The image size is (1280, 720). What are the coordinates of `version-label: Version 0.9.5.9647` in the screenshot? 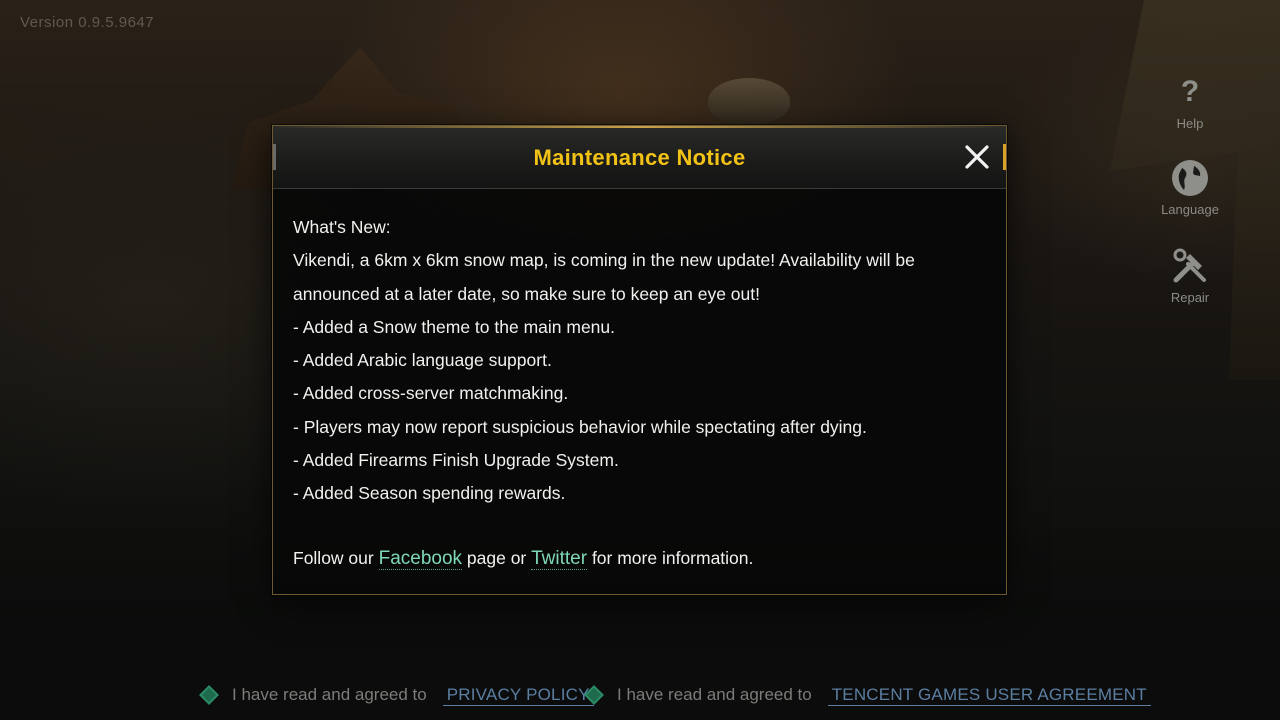 It's located at (87, 22).